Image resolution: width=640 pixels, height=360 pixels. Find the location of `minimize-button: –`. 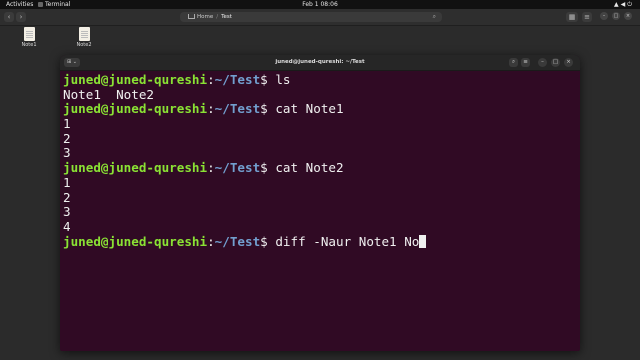

minimize-button: – is located at coordinates (604, 16).